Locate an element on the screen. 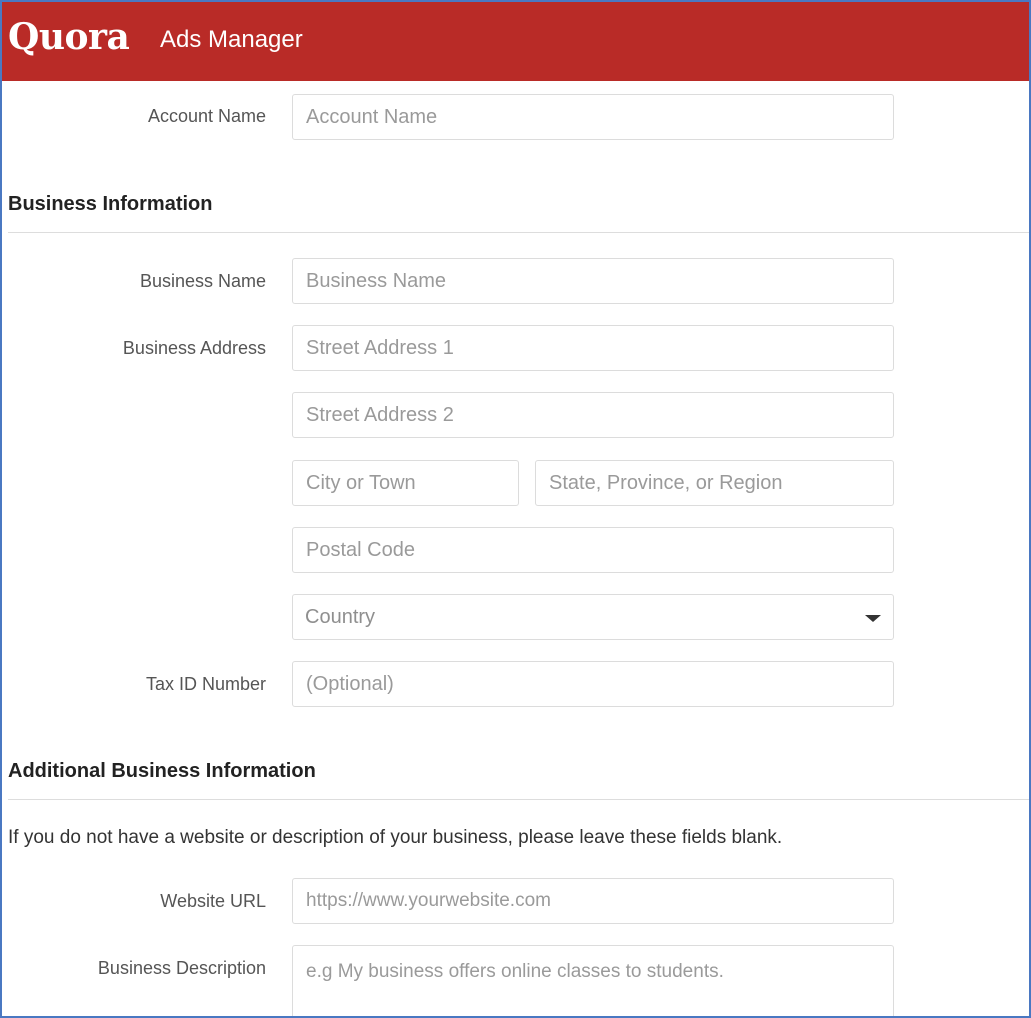  city-input is located at coordinates (405, 483).